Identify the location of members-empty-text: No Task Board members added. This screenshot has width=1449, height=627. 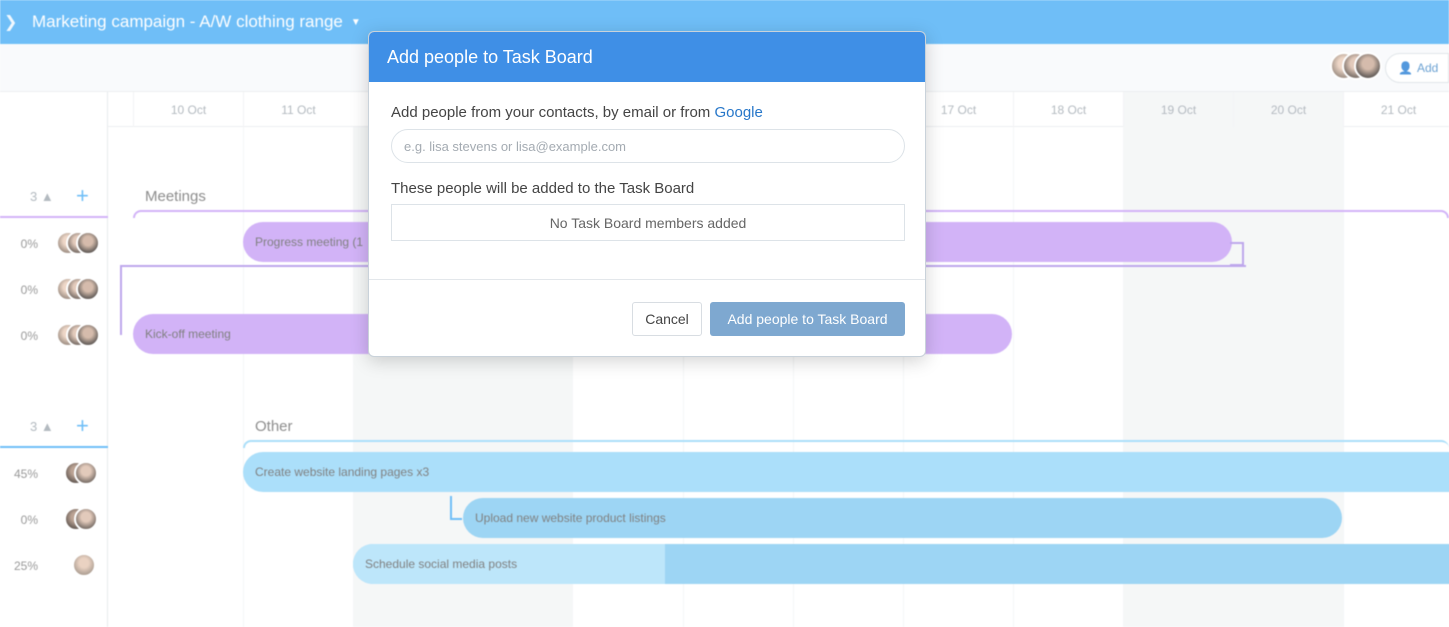
(648, 222).